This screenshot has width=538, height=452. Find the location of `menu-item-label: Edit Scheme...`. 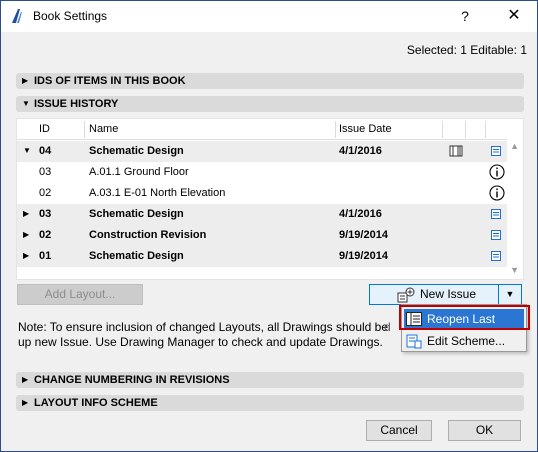

menu-item-label: Edit Scheme... is located at coordinates (466, 341).